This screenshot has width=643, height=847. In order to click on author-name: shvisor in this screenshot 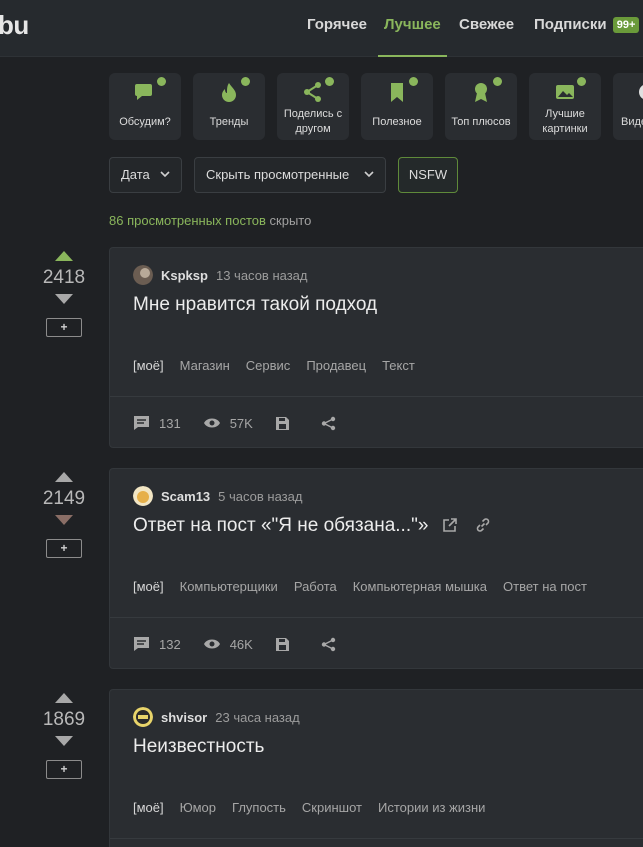, I will do `click(184, 717)`.